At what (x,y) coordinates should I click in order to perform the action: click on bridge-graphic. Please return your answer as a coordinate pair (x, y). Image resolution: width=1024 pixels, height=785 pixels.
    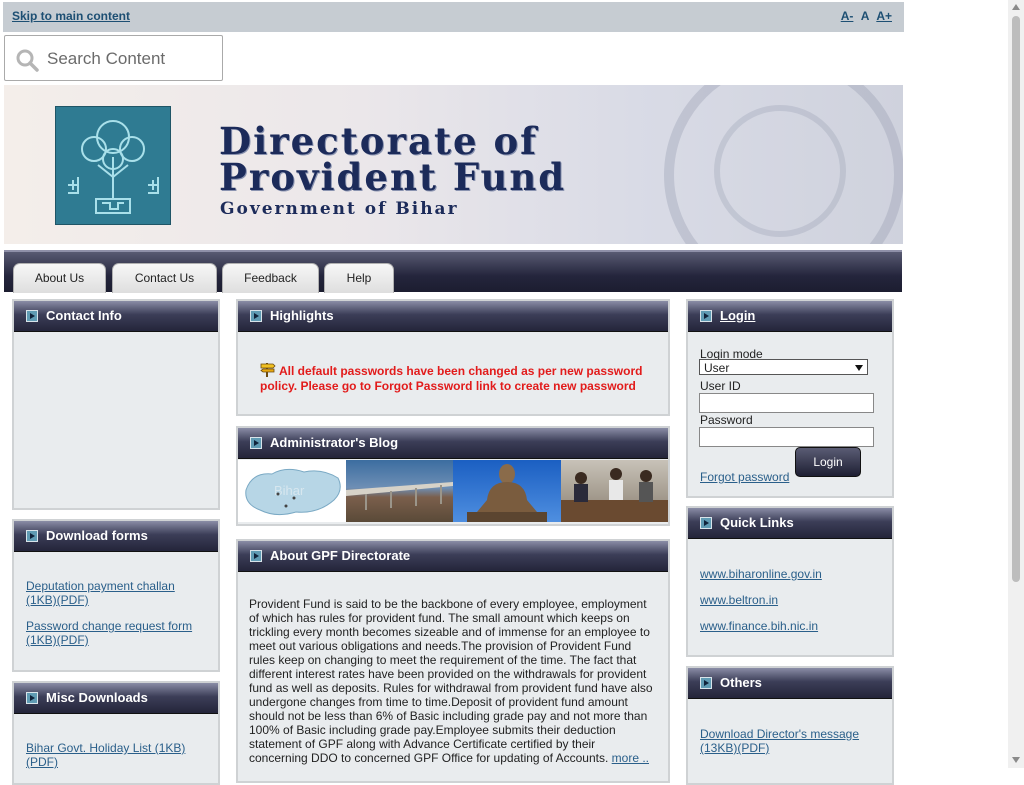
    Looking at the image, I should click on (399, 496).